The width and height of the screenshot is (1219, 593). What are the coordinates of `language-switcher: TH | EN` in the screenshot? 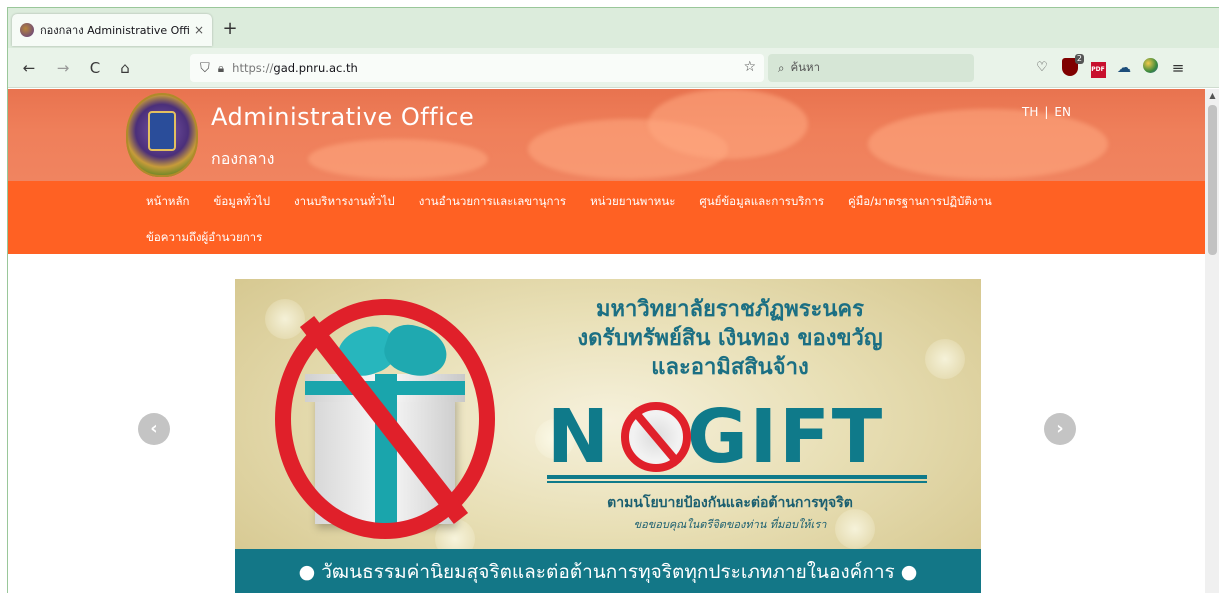 It's located at (1046, 112).